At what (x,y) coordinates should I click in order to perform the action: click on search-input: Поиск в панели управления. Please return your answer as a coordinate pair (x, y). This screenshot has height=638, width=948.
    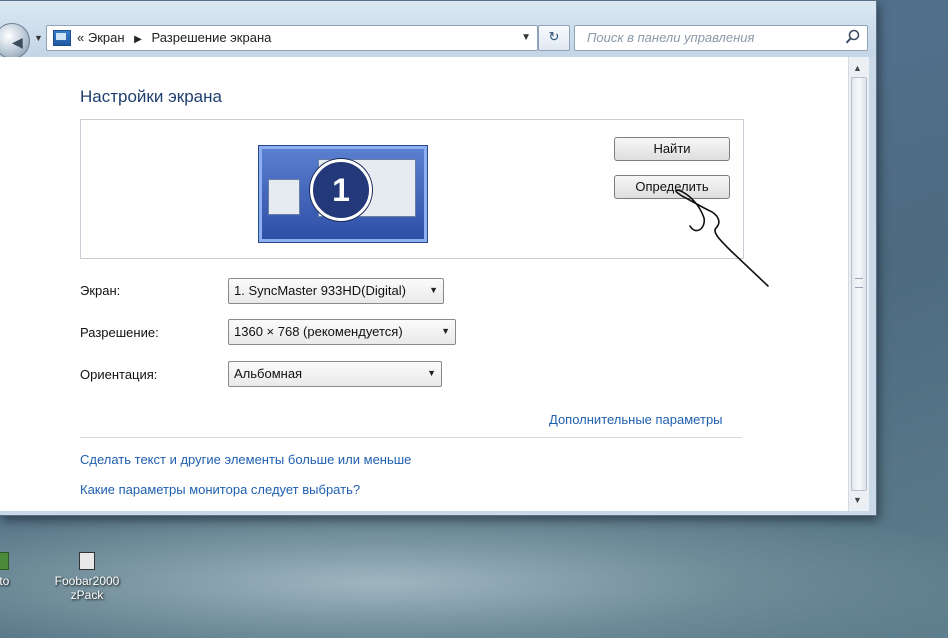
    Looking at the image, I should click on (721, 38).